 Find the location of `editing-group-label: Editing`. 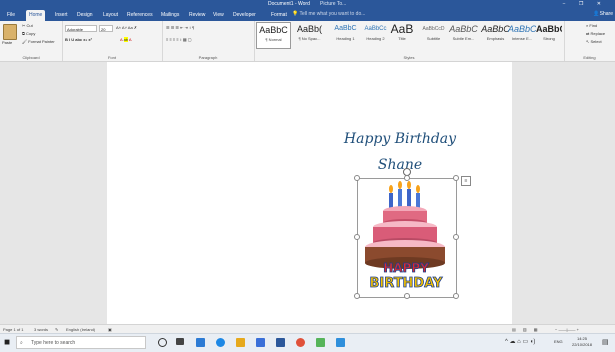

editing-group-label: Editing is located at coordinates (589, 57).